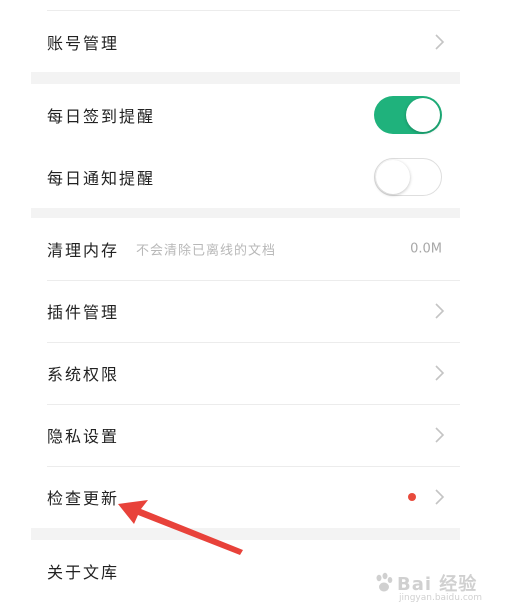  Describe the element at coordinates (443, 588) in the screenshot. I see `baidu-jingyan-watermark: Bai 经验 jingyan.baidu.com` at that location.